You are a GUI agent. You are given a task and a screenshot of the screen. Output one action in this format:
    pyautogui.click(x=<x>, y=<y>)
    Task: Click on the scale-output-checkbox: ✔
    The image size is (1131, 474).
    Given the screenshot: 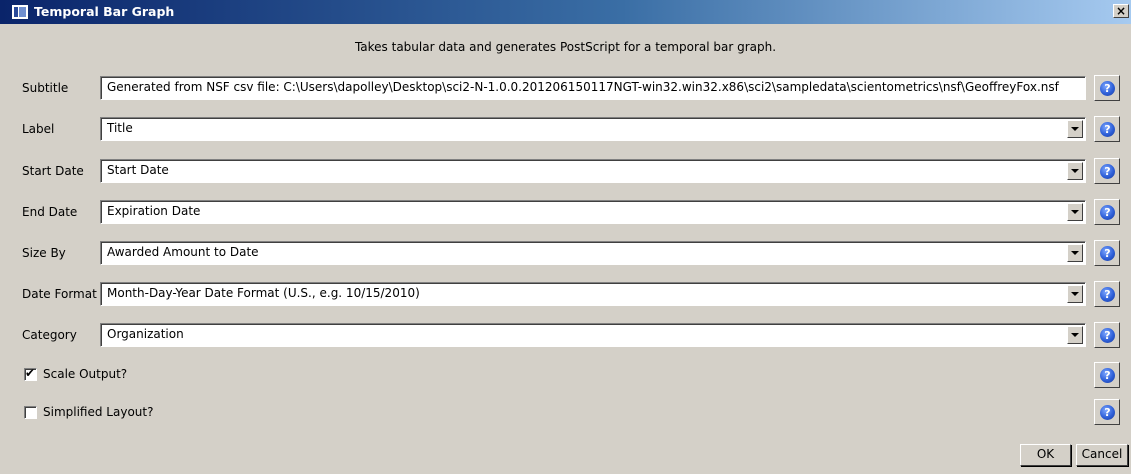 What is the action you would take?
    pyautogui.click(x=30, y=373)
    